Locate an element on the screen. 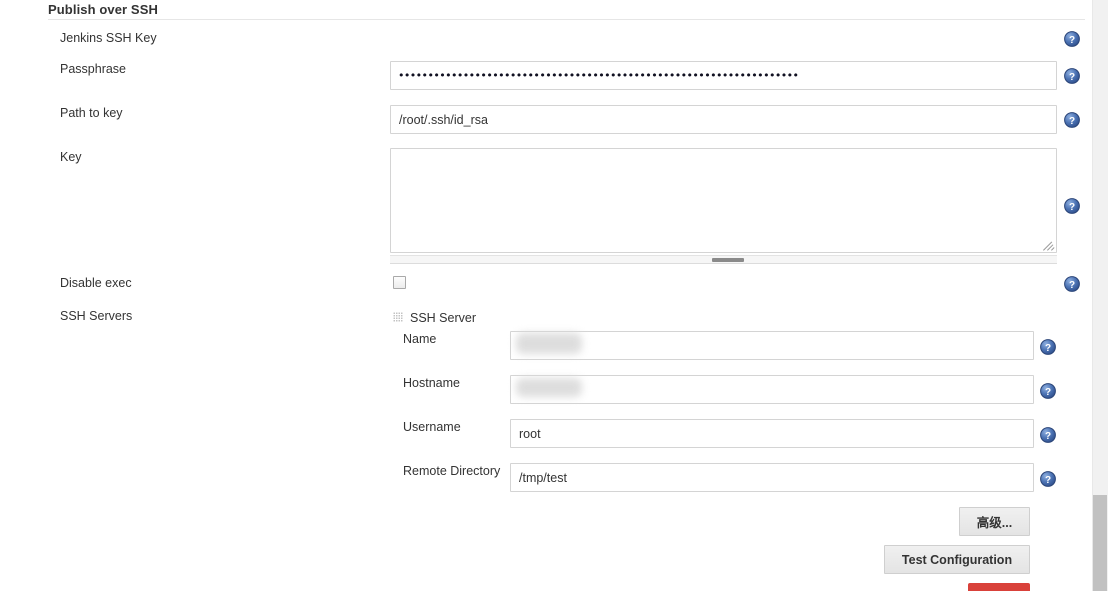 This screenshot has width=1108, height=591. help-icon-path-to-key: ? is located at coordinates (1072, 120).